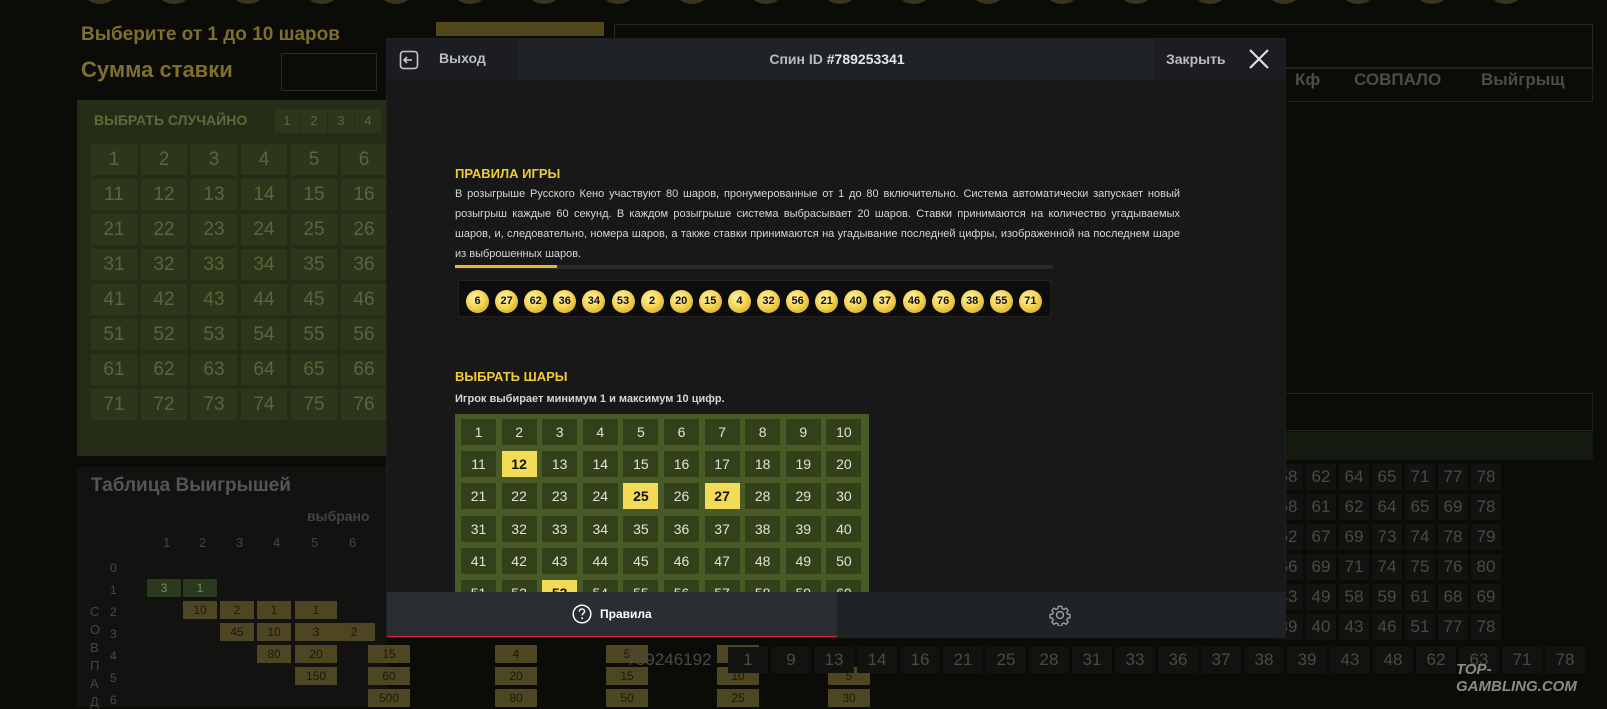 This screenshot has height=709, width=1607. Describe the element at coordinates (844, 496) in the screenshot. I see `number-cell: 30` at that location.